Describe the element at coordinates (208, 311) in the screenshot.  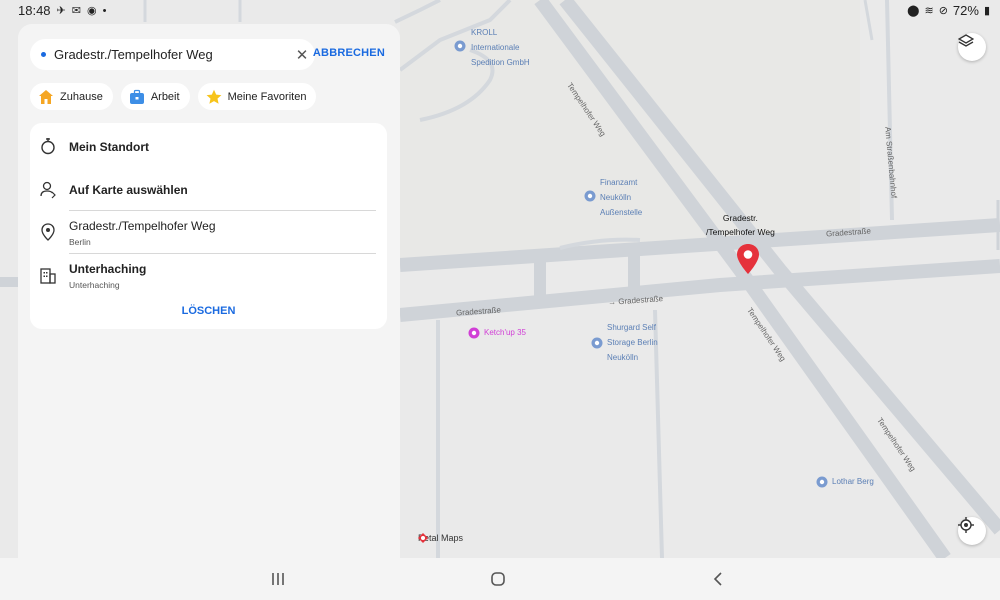
I see `clear-history-button: LÖSCHEN` at that location.